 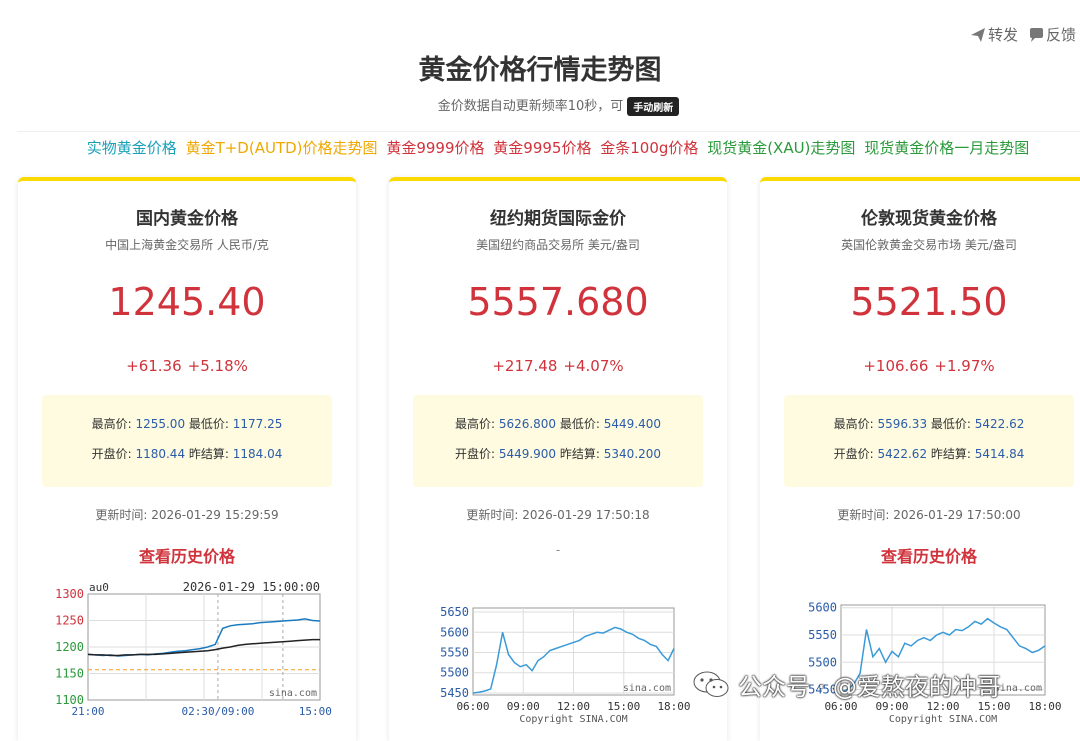 I want to click on x-tick-label: 18:00, so click(x=673, y=706).